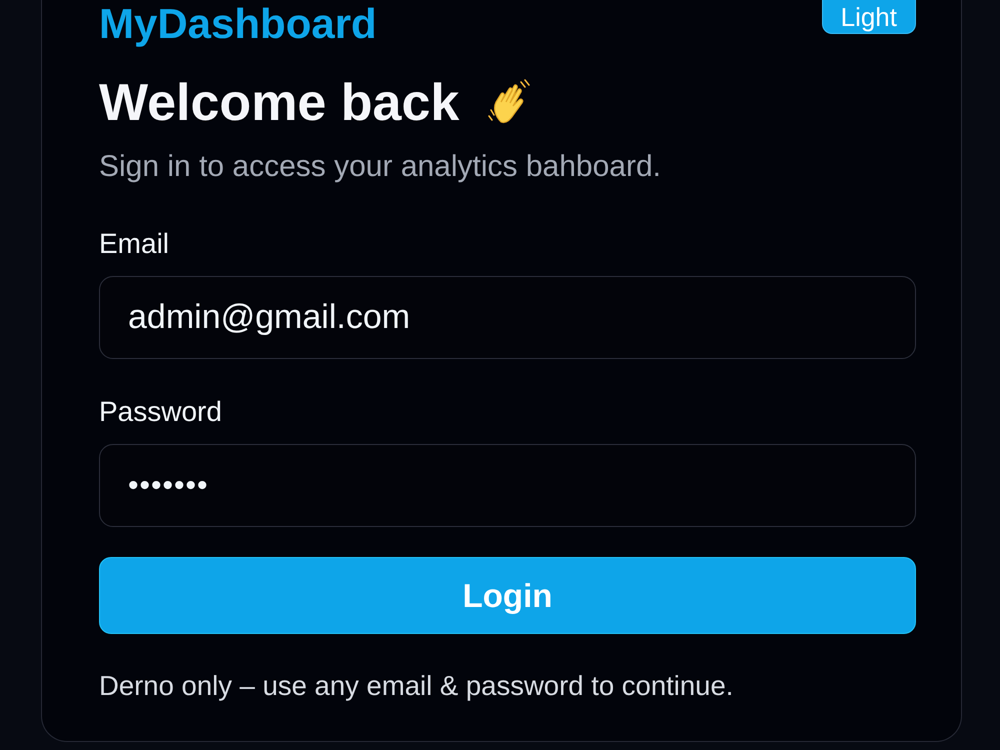 This screenshot has height=750, width=1000. I want to click on field-label: Password, so click(161, 412).